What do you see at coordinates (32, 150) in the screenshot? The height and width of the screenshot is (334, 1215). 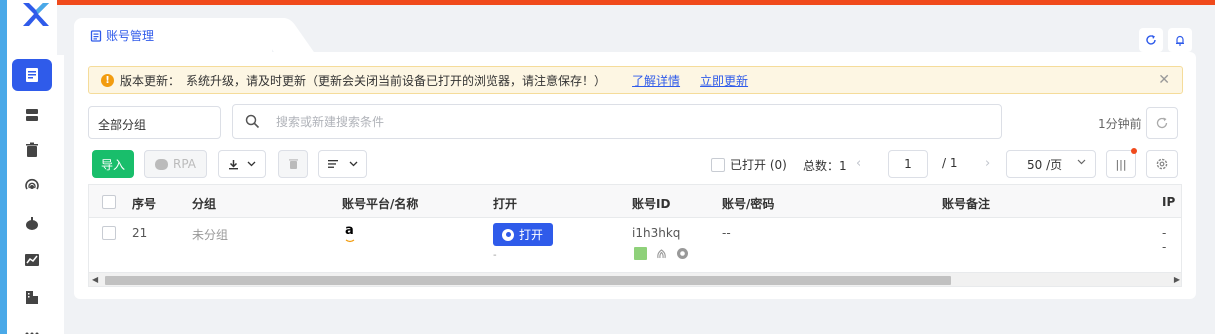 I see `nav-trash-icon` at bounding box center [32, 150].